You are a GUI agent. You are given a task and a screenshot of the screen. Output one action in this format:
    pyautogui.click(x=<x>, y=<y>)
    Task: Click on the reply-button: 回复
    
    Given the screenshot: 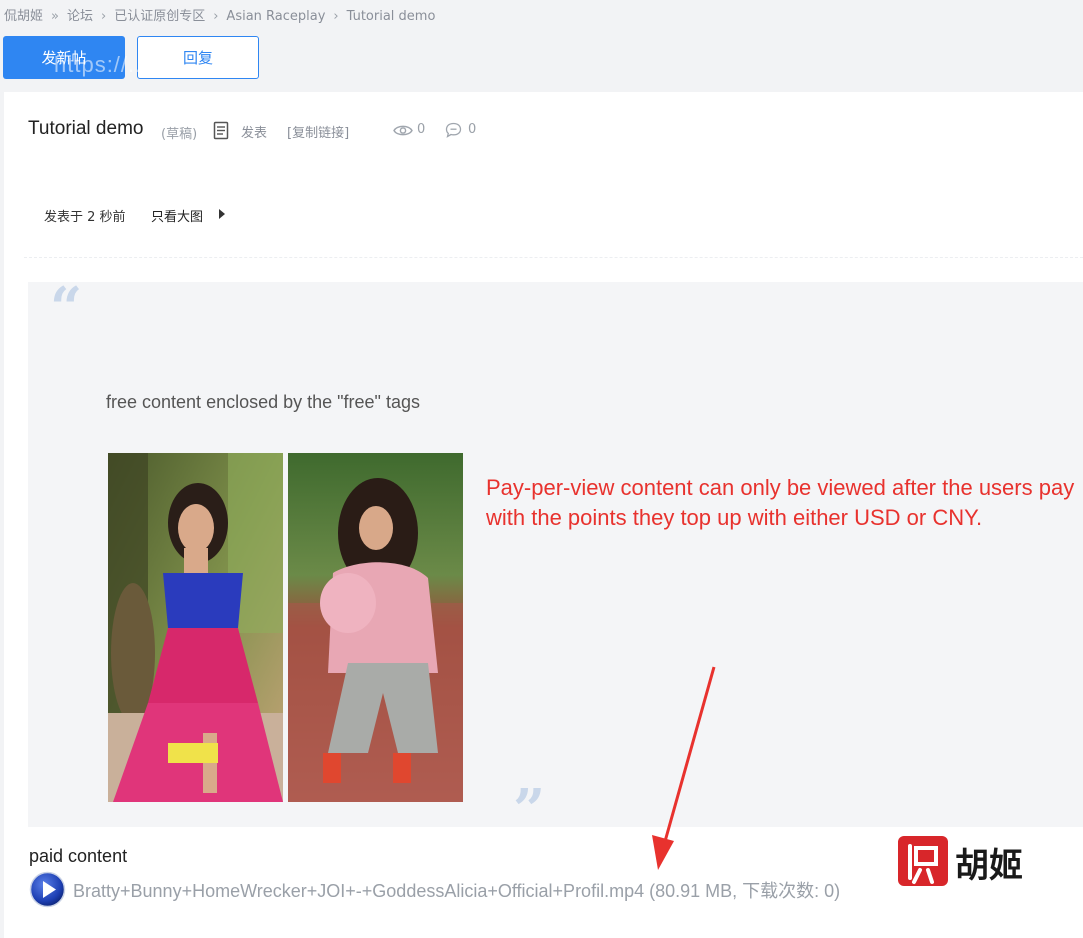 What is the action you would take?
    pyautogui.click(x=198, y=57)
    